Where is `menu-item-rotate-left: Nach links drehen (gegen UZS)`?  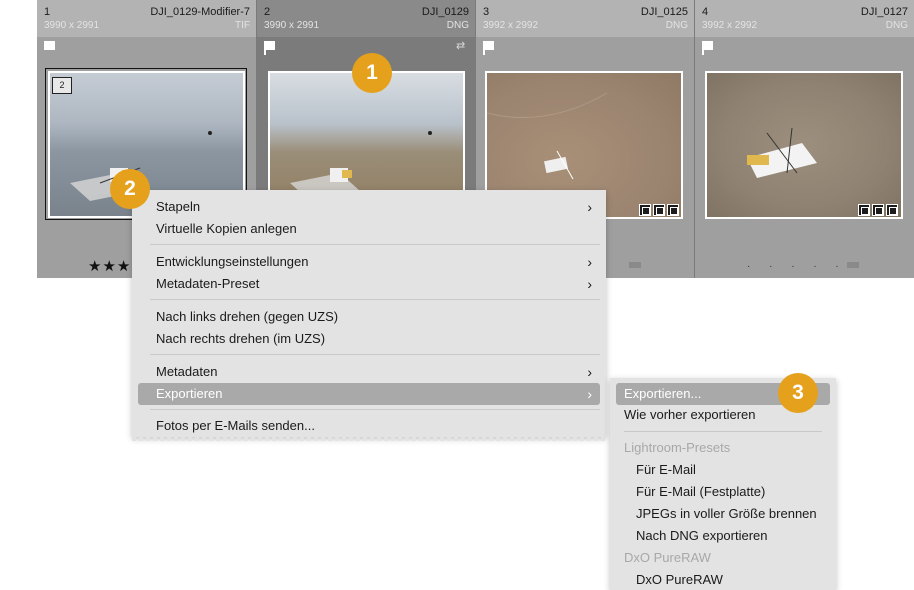 menu-item-rotate-left: Nach links drehen (gegen UZS) is located at coordinates (369, 317).